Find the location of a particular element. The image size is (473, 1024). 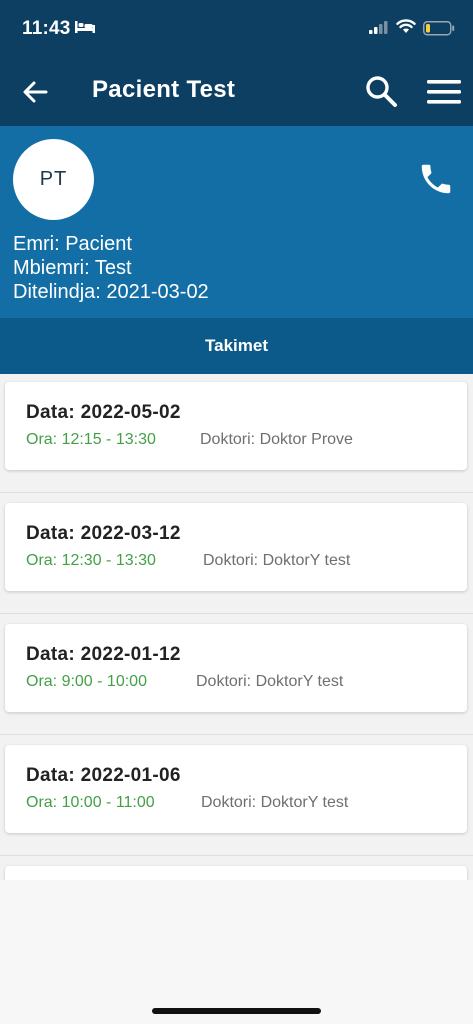

appointment-card-partial is located at coordinates (236, 873).